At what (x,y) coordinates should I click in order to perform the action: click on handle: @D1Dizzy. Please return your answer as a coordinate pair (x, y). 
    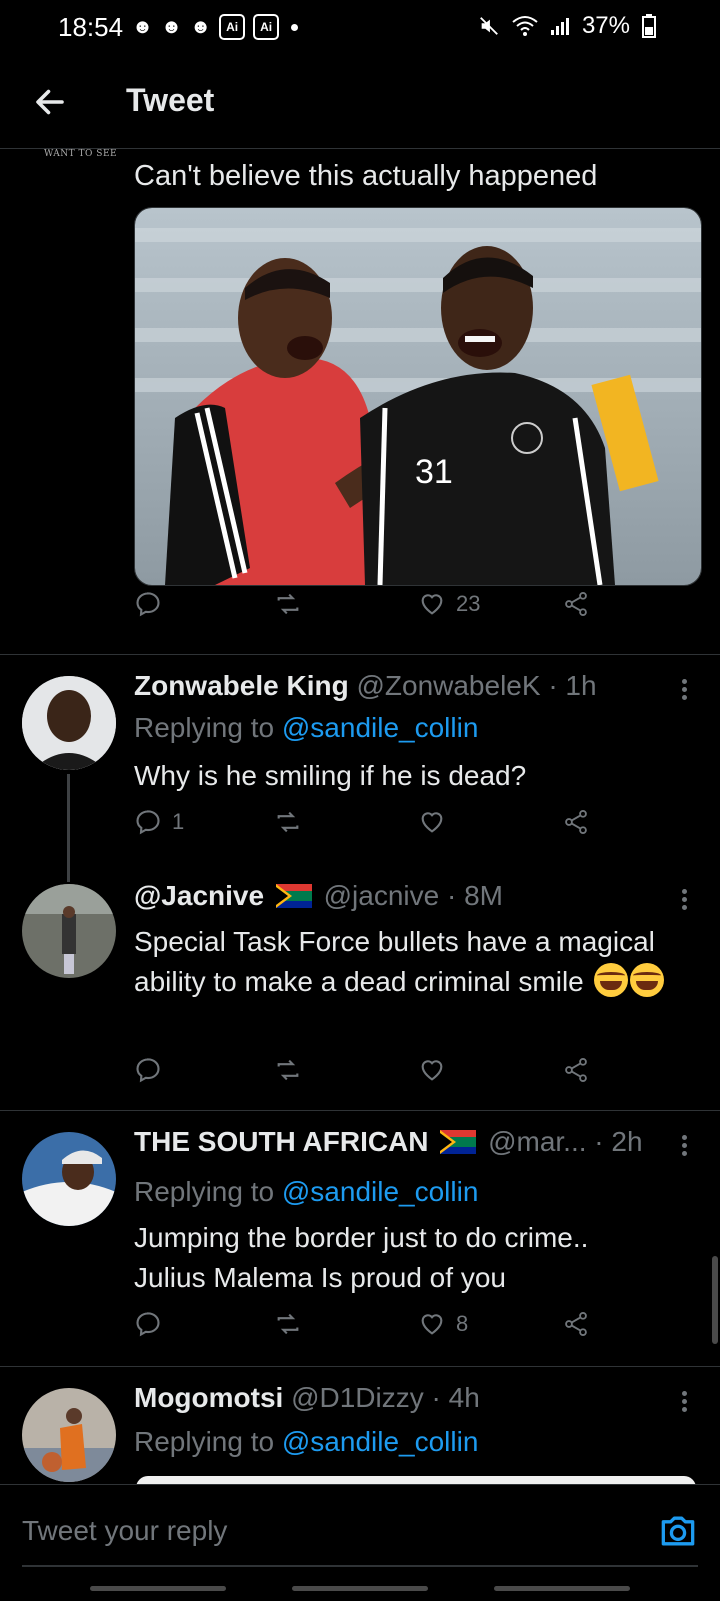
    Looking at the image, I should click on (357, 1397).